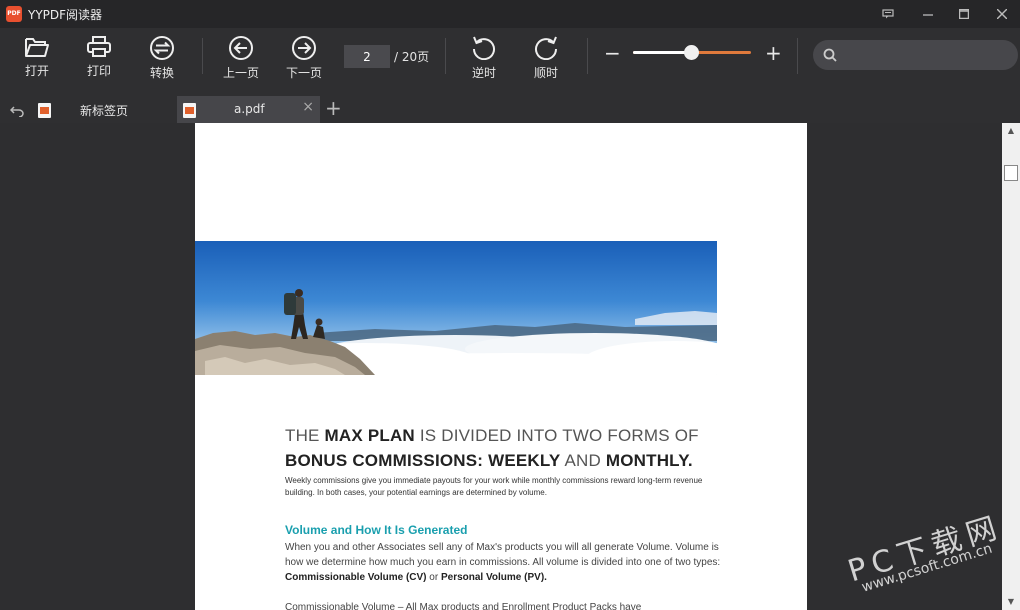  What do you see at coordinates (162, 48) in the screenshot?
I see `convert-icon` at bounding box center [162, 48].